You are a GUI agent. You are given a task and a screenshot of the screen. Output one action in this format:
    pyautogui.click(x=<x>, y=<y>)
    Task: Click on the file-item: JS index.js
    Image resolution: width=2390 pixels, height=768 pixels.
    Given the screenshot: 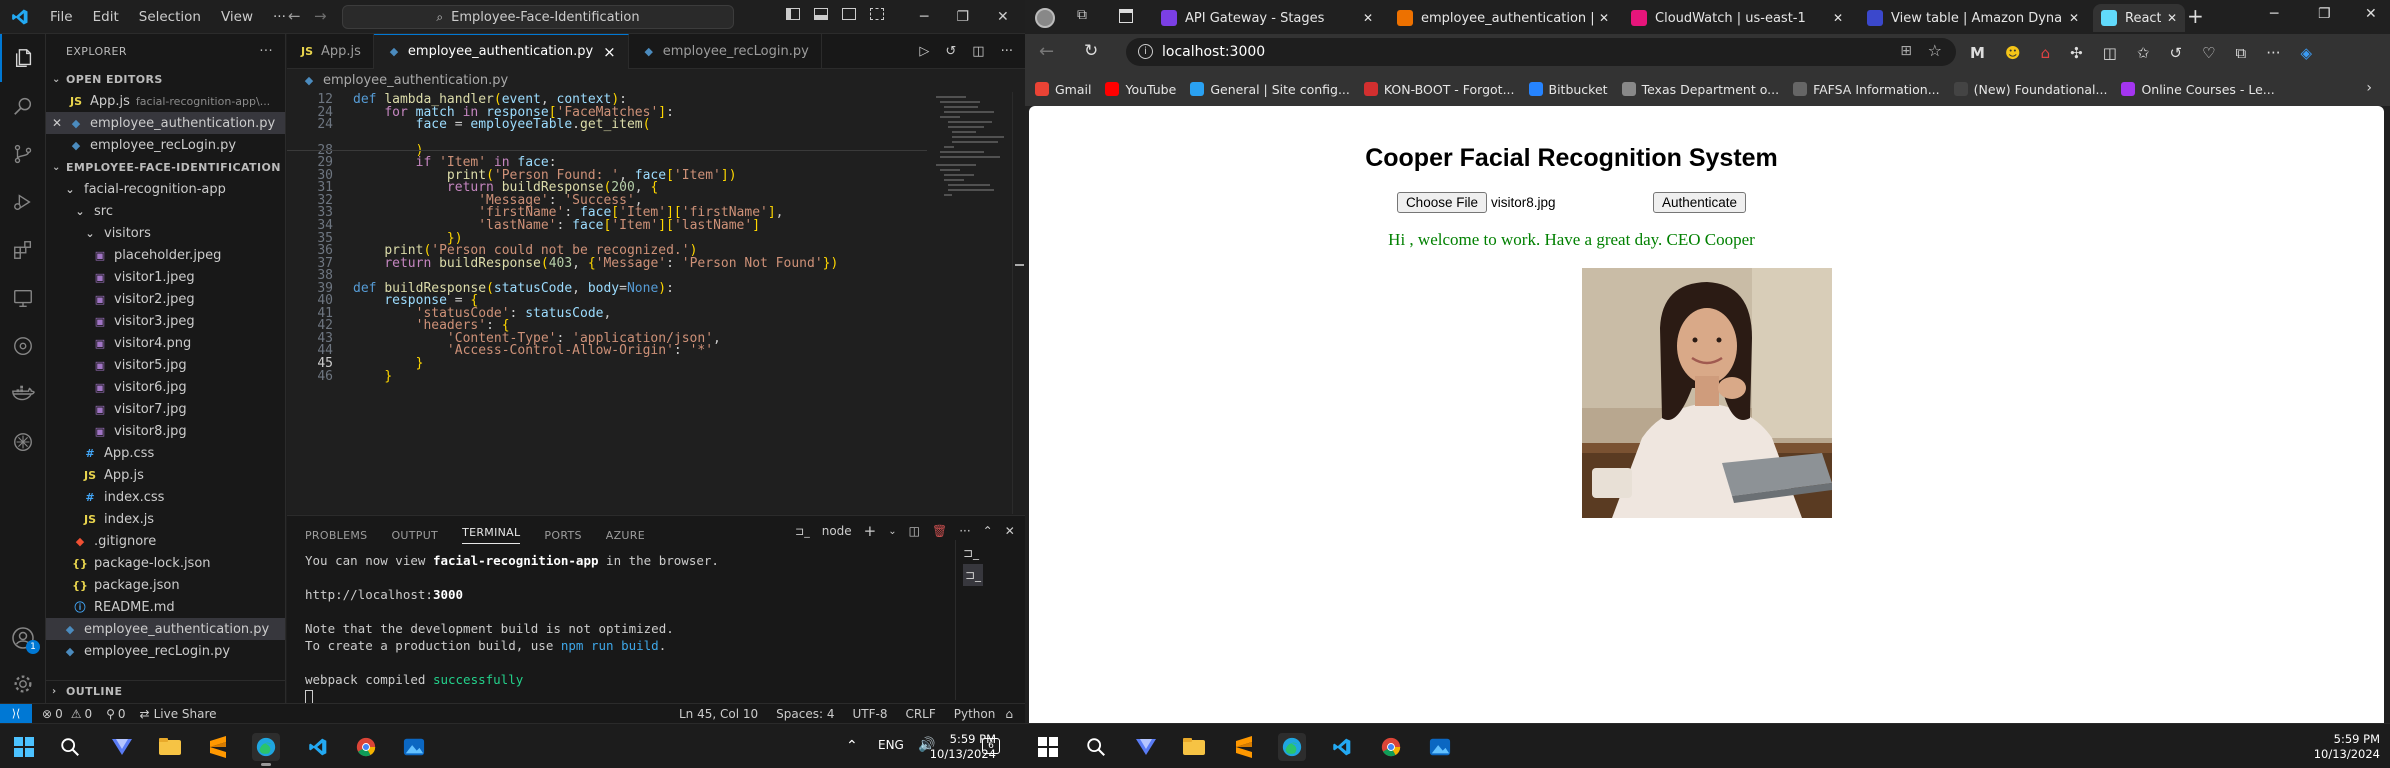 What is the action you would take?
    pyautogui.click(x=165, y=519)
    